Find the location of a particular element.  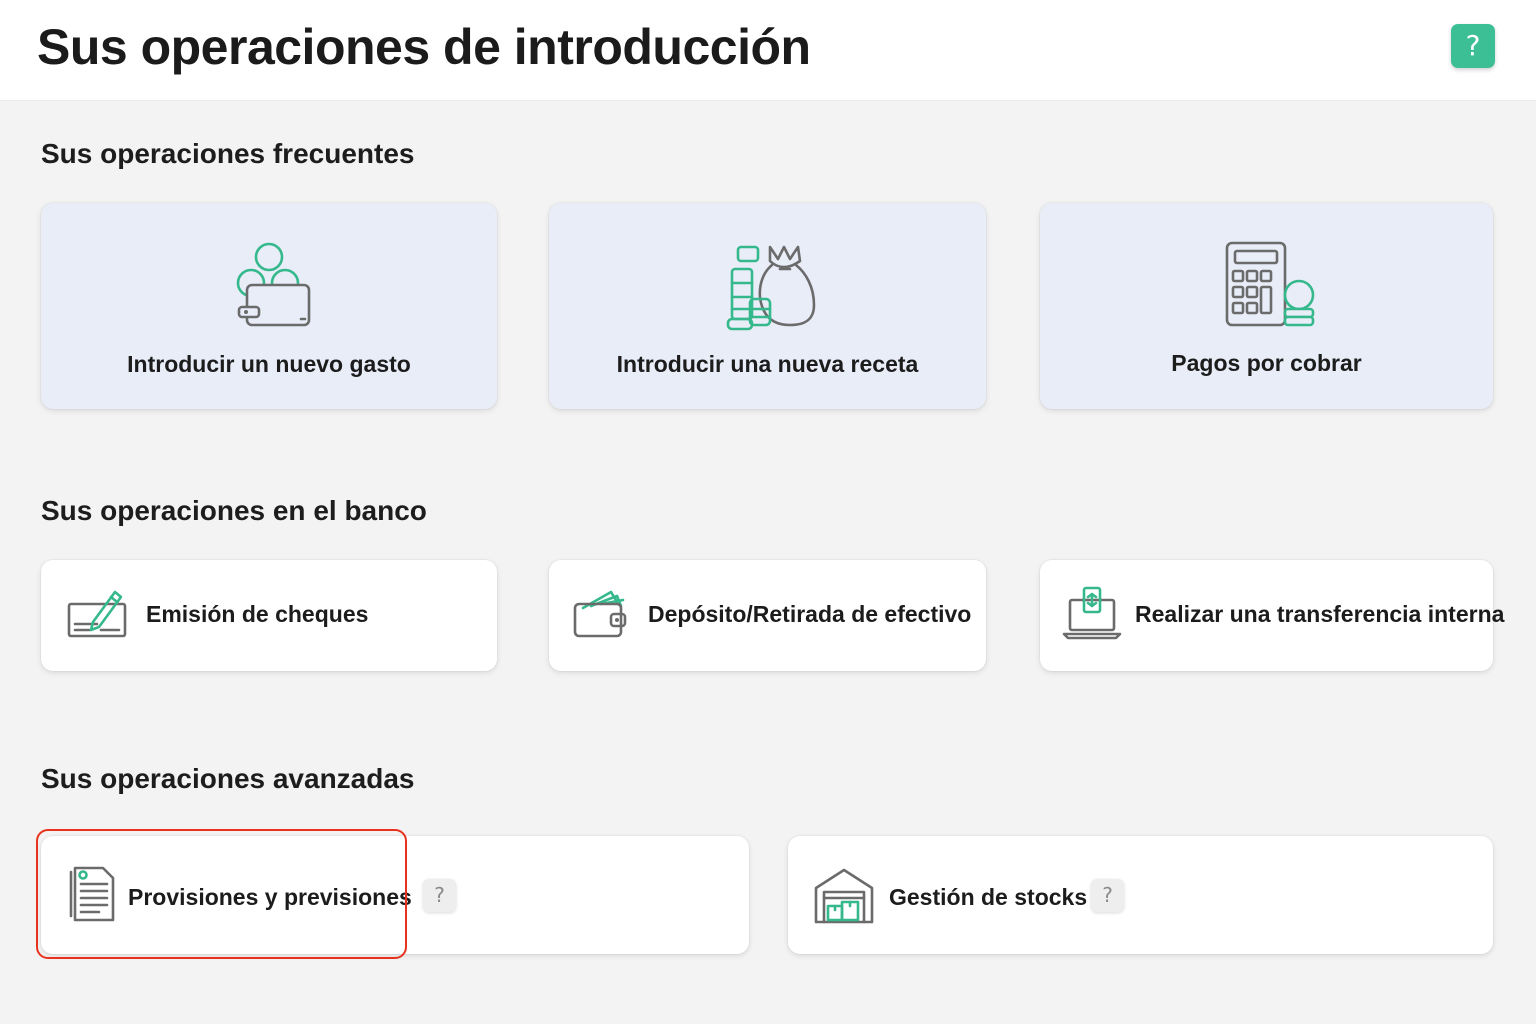

new-receipt-card: Introducir una nueva receta is located at coordinates (767, 306).